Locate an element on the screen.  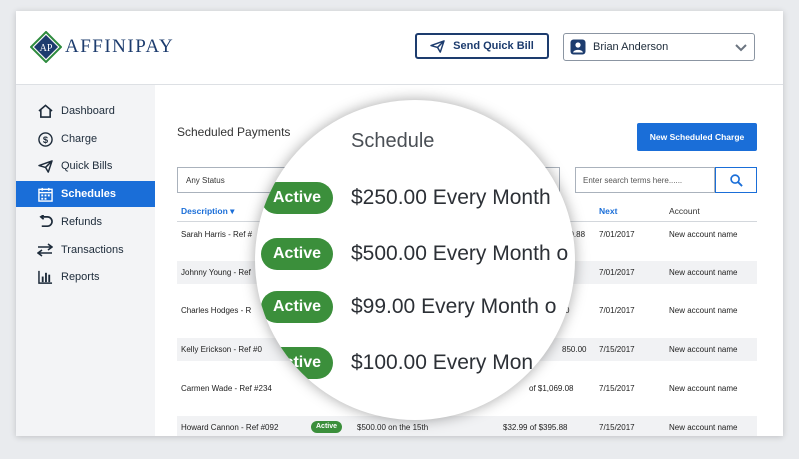
magnified-row: Active $99.00 Every Month o is located at coordinates (415, 307).